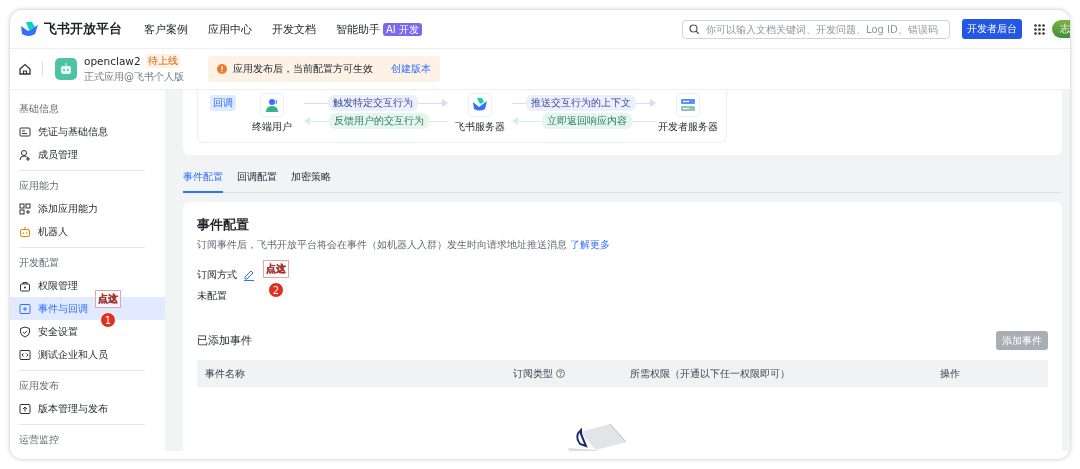 The width and height of the screenshot is (1080, 469). What do you see at coordinates (404, 245) in the screenshot?
I see `section-description: 订阅事件后，飞书开放平台将会在事件（如机器人入群）发生时向请求地址推送消息 了解更多` at bounding box center [404, 245].